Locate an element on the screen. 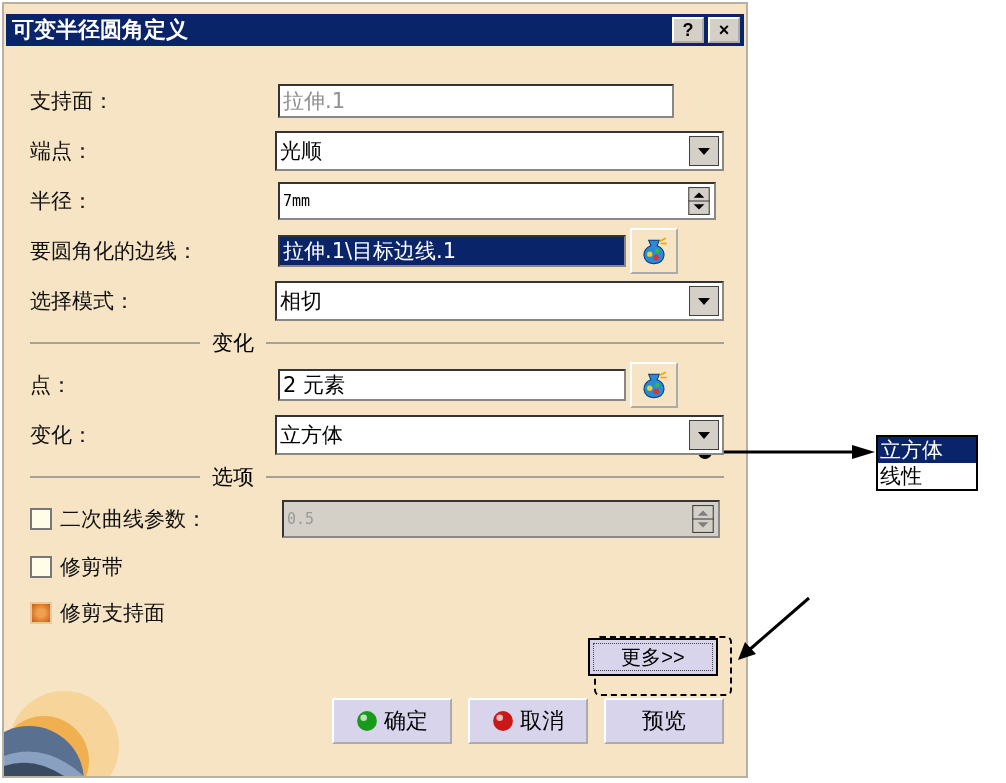 This screenshot has height=783, width=1006. dropdown-field: 立方体 is located at coordinates (499, 435).